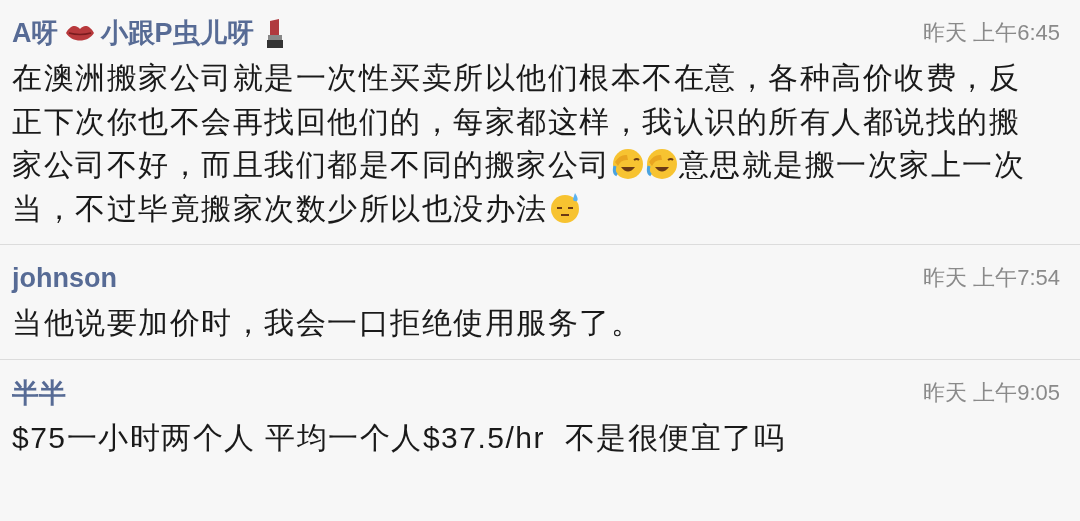  What do you see at coordinates (991, 392) in the screenshot?
I see `comment-time: 昨天 上午9:05` at bounding box center [991, 392].